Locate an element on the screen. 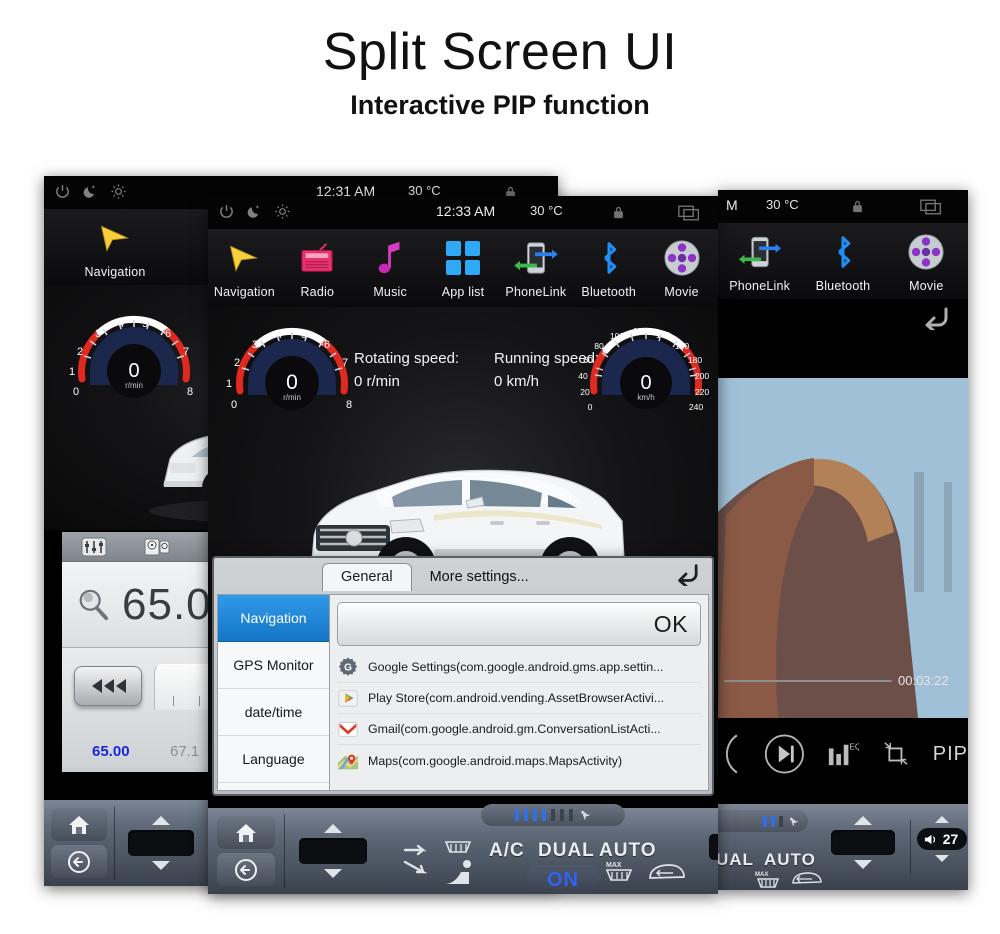  ok-button: OK is located at coordinates (671, 624).